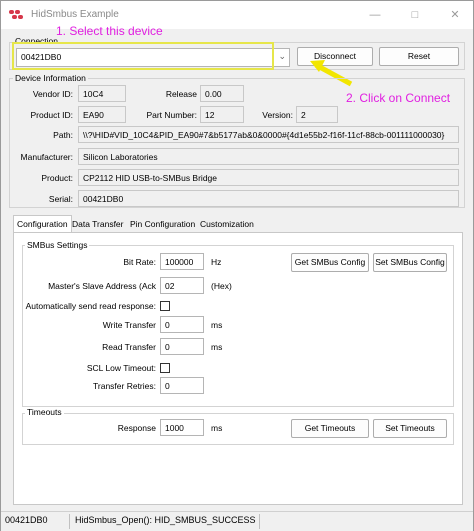 Image resolution: width=474 pixels, height=531 pixels. What do you see at coordinates (222, 114) in the screenshot?
I see `part-number-value: 12` at bounding box center [222, 114].